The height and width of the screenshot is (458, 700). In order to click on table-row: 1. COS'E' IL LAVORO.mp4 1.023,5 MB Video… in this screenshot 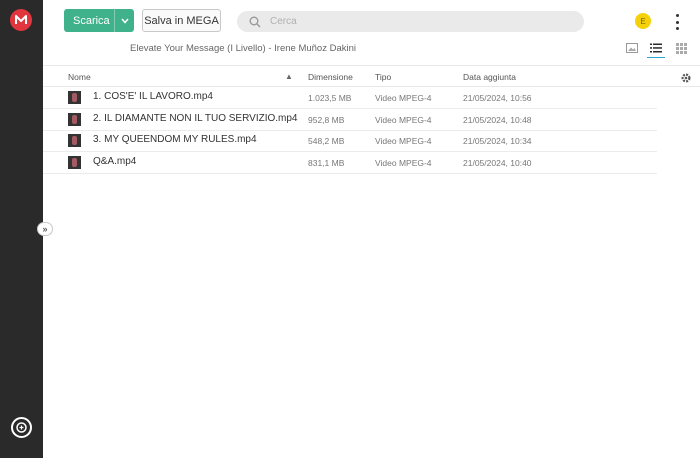, I will do `click(350, 98)`.